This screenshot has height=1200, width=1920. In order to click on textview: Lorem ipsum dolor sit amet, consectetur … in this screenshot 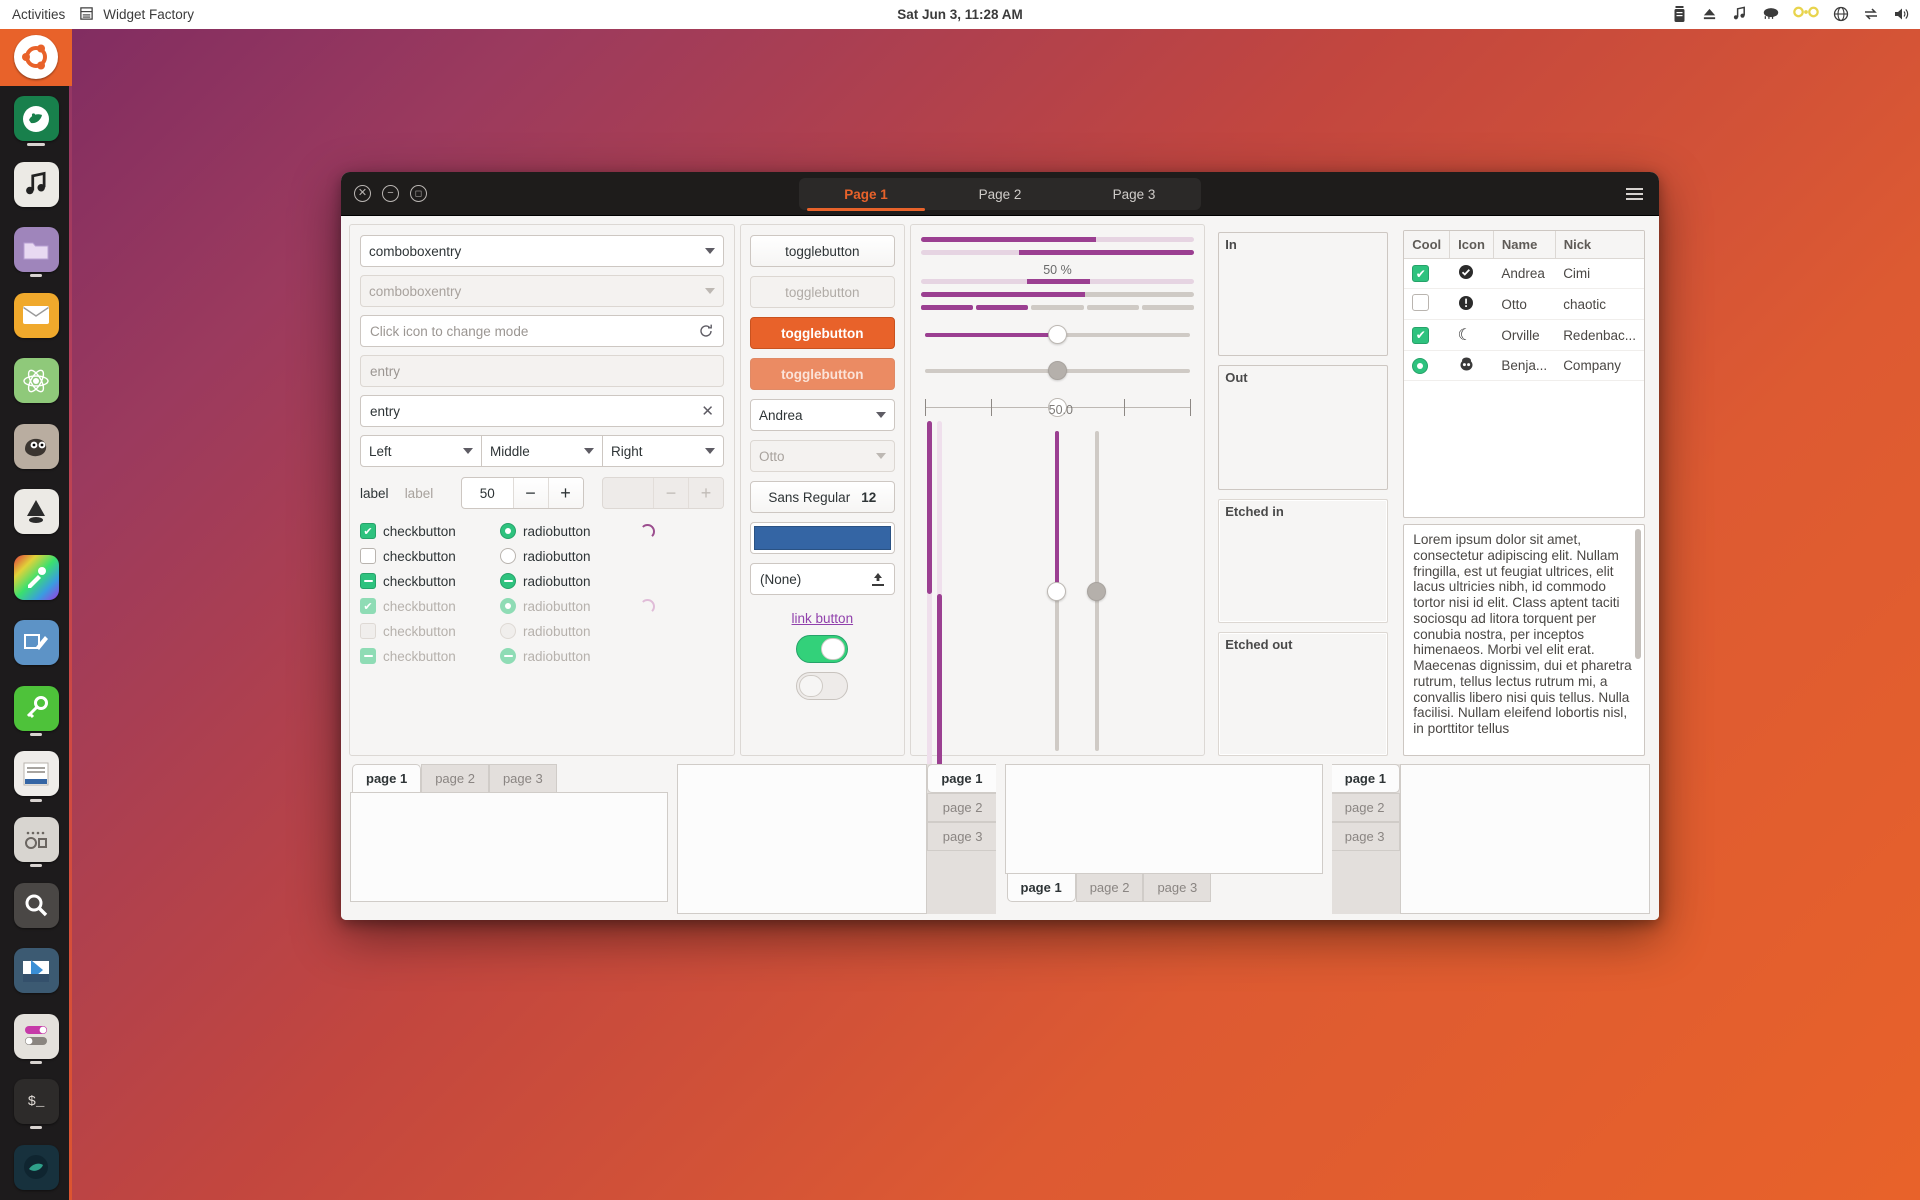, I will do `click(1524, 640)`.